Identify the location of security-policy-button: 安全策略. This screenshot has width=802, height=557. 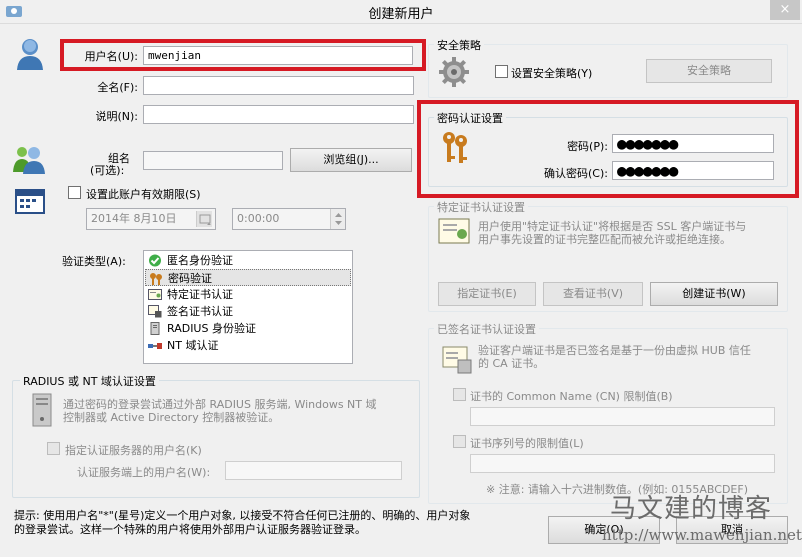
(709, 71).